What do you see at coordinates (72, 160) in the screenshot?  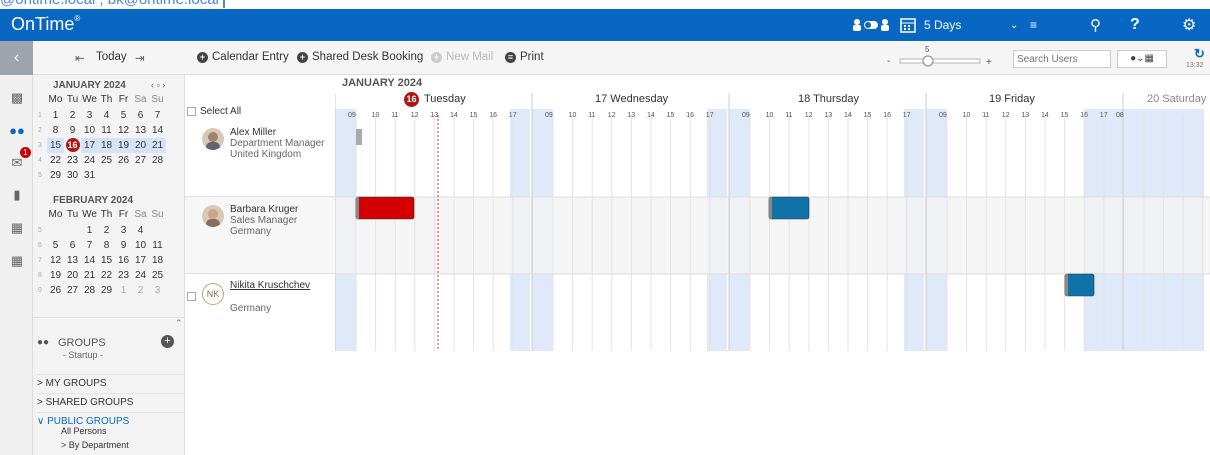 I see `day-cell: 23` at bounding box center [72, 160].